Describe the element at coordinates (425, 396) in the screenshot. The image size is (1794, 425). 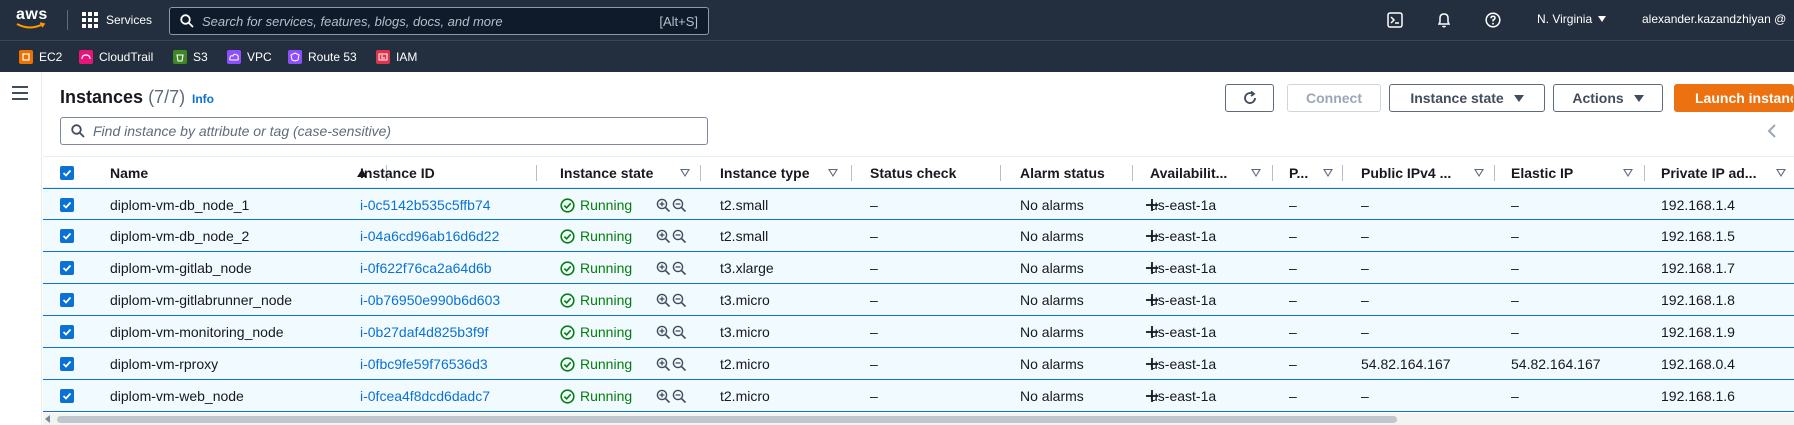
I see `instance-id-link: i-0fcea4f8dcd6dadc7` at that location.